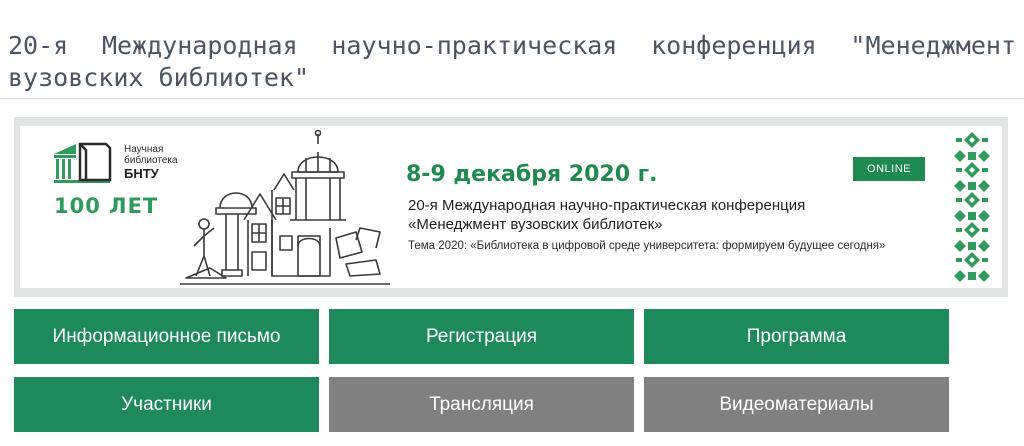 Image resolution: width=1024 pixels, height=446 pixels. Describe the element at coordinates (532, 174) in the screenshot. I see `conference-dates: 8-9 декабря 2020 г.` at that location.